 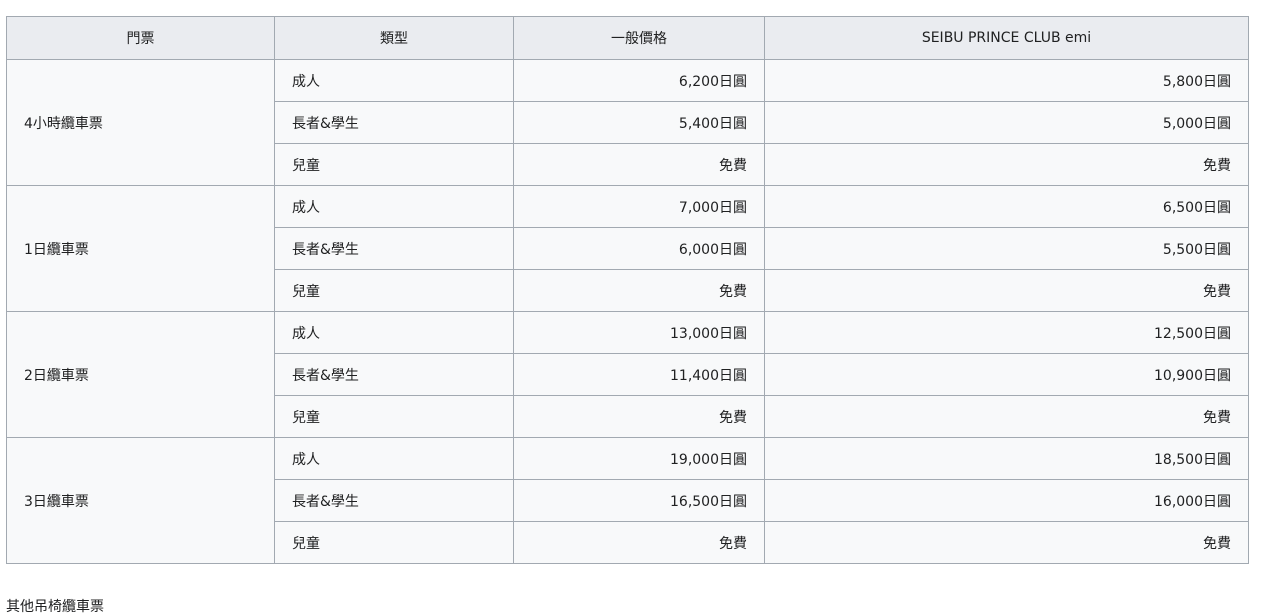 I want to click on header-member-price: SEIBU PRINCE CLUB emi, so click(x=1006, y=38).